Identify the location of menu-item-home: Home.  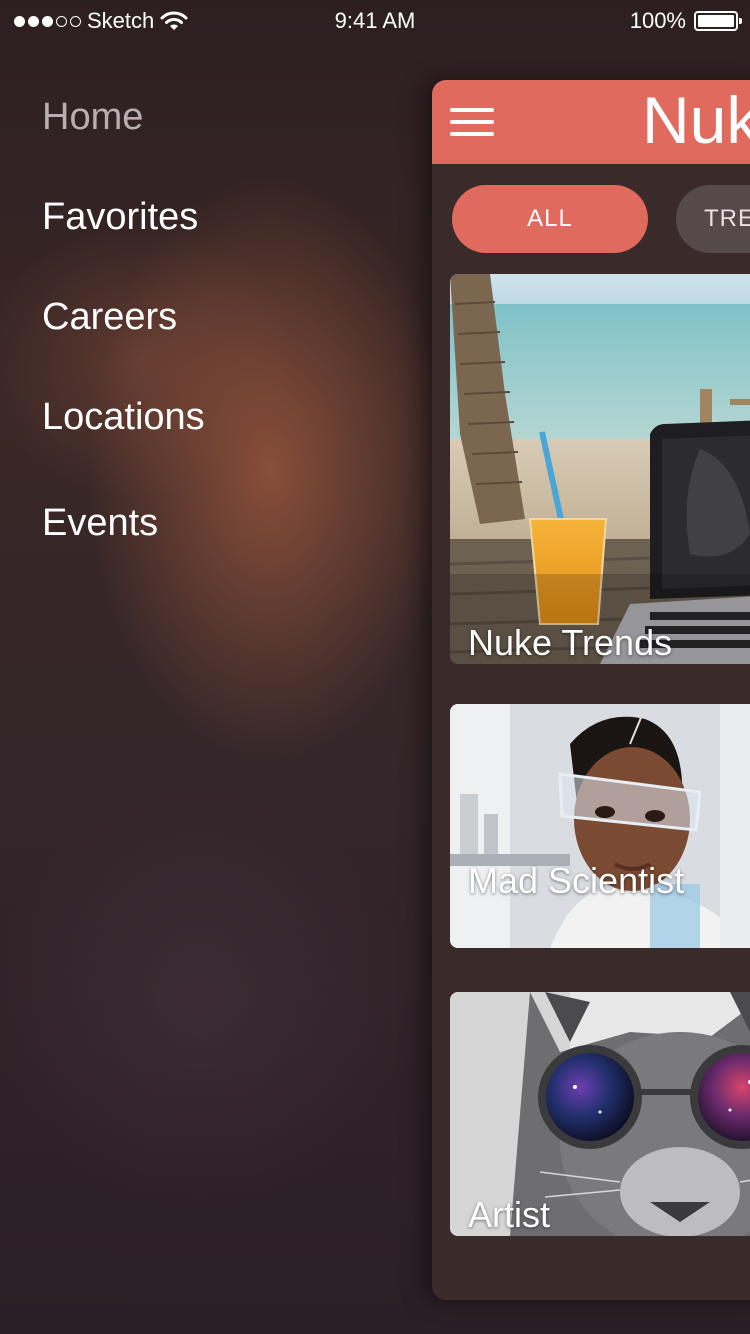
(92, 117).